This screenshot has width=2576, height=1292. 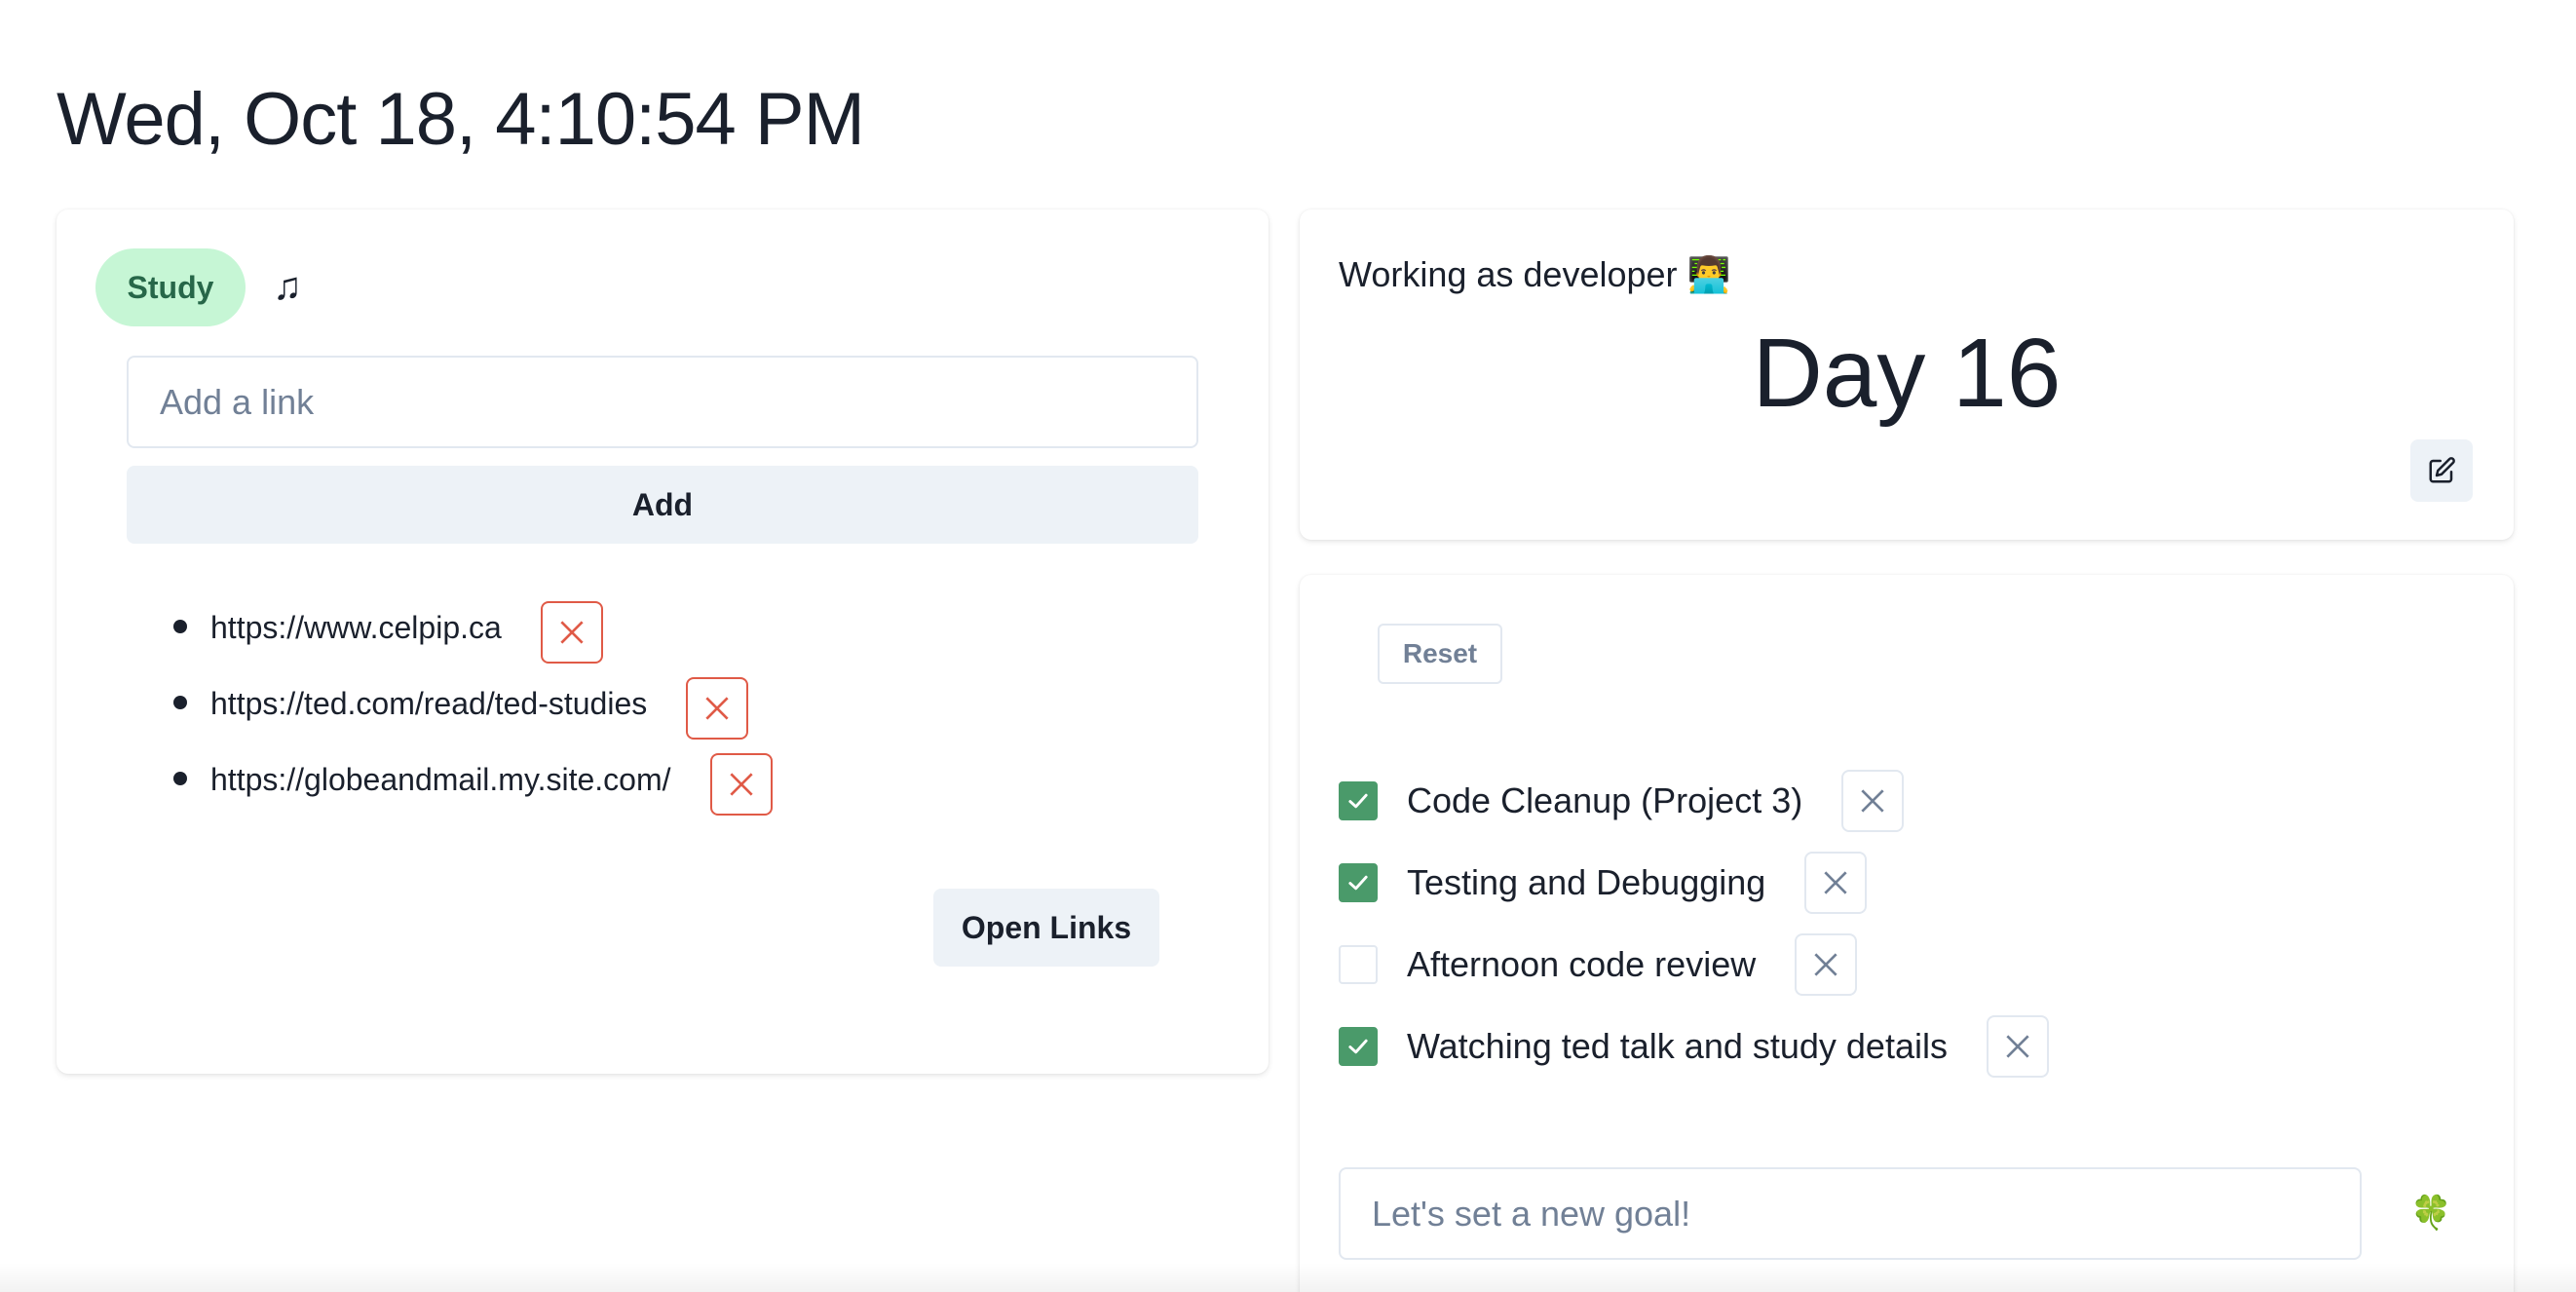 I want to click on link-item: https://globeandmail.my.site.com/, so click(x=473, y=784).